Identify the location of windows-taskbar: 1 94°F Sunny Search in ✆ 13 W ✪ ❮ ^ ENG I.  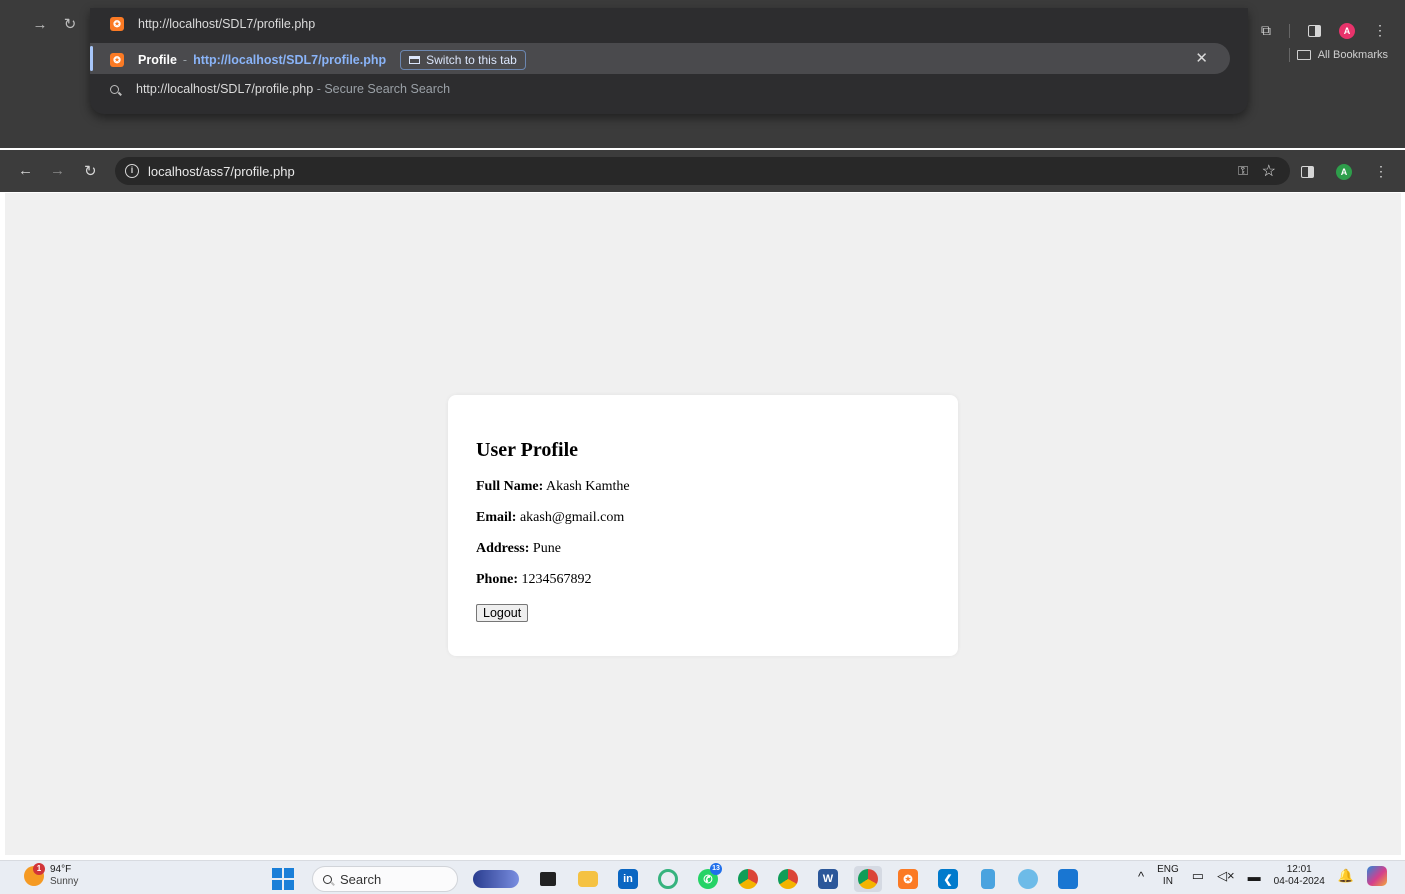
(702, 877).